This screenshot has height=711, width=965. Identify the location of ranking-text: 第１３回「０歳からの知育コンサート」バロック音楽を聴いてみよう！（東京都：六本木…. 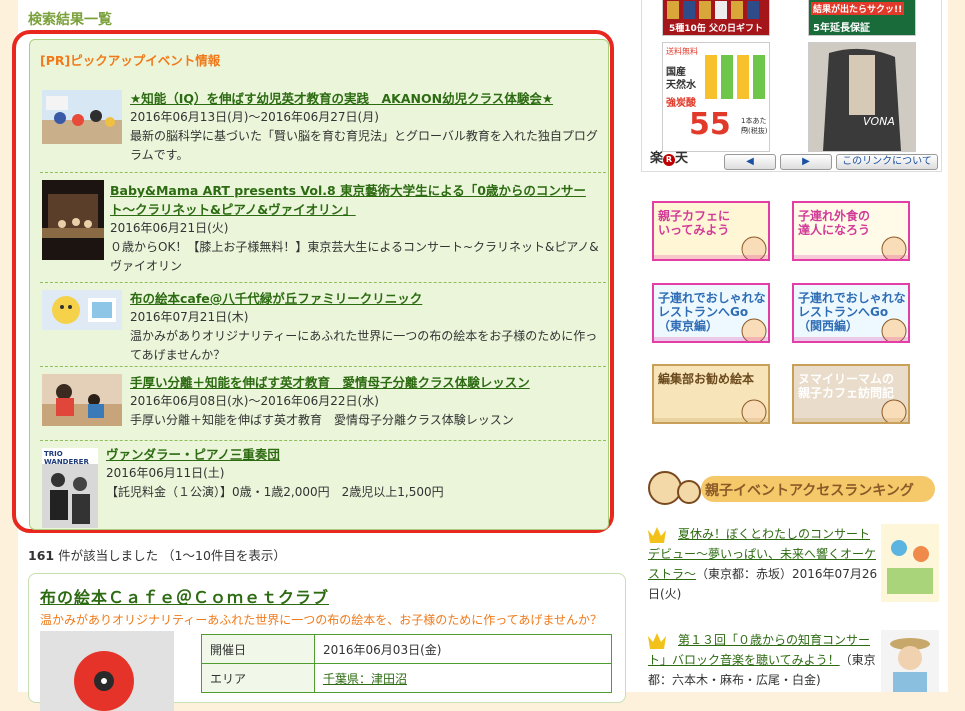
(763, 660).